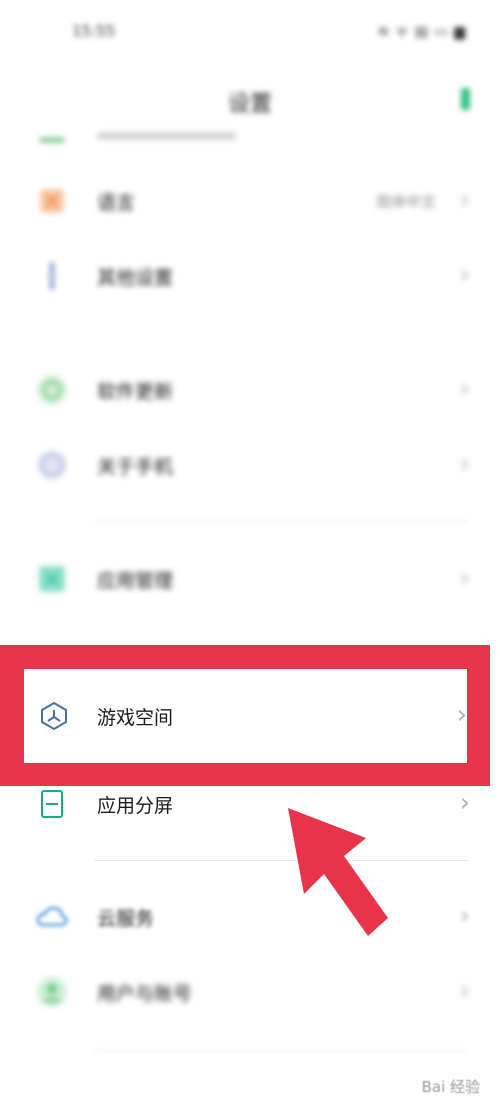 The height and width of the screenshot is (1111, 500). Describe the element at coordinates (250, 917) in the screenshot. I see `list-item-cloud-service: 云服务 ›` at that location.